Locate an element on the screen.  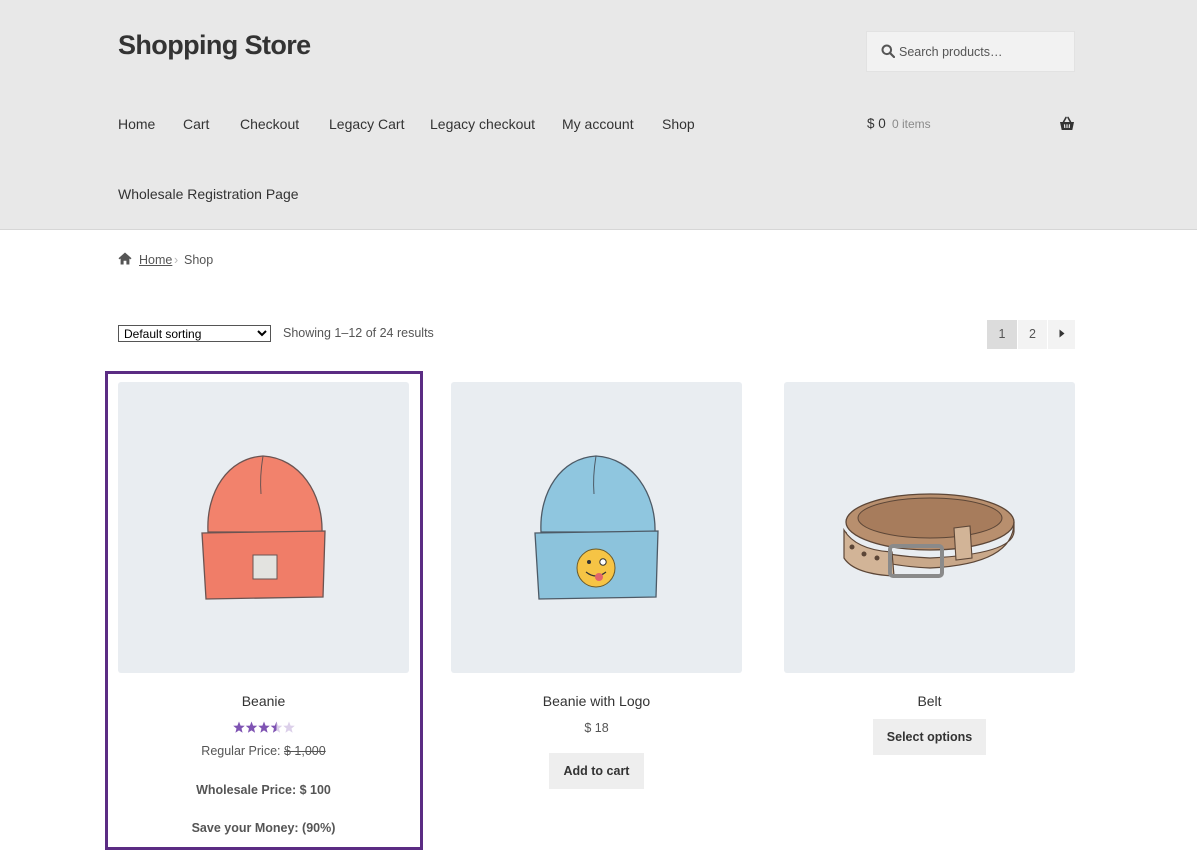
search-input is located at coordinates (984, 51).